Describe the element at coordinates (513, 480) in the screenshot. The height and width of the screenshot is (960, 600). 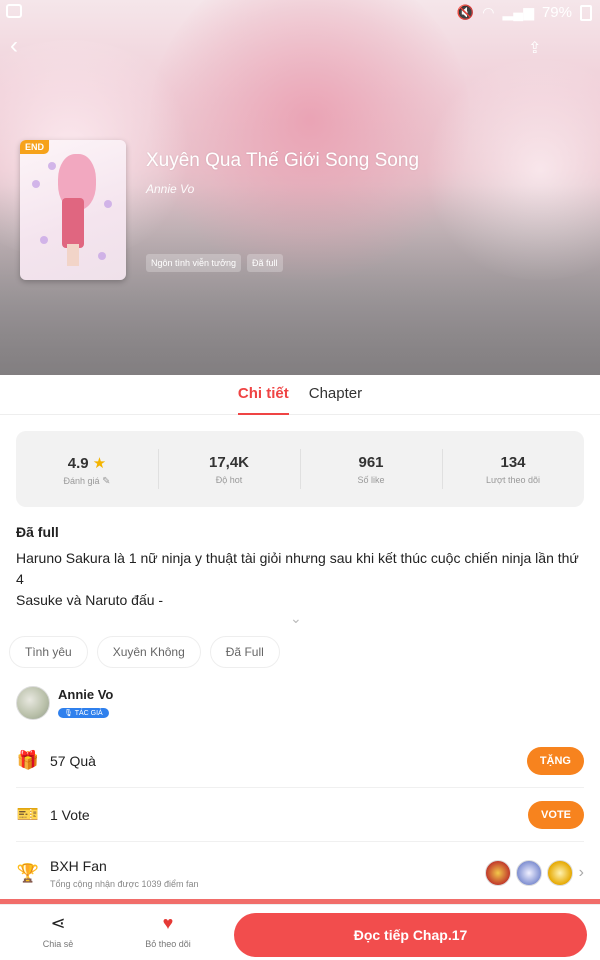
I see `followers-label: Lượt theo dõi` at that location.